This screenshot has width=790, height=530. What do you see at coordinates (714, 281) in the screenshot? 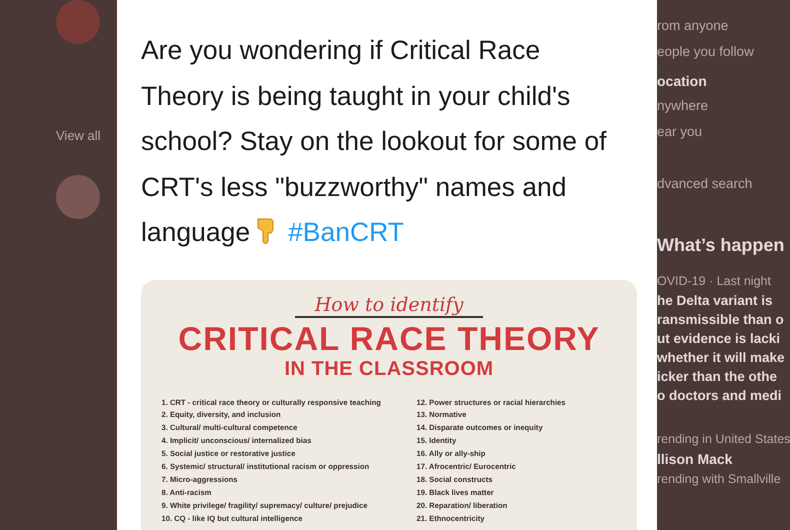
I see `news-meta: OVID-19 · Last night` at bounding box center [714, 281].